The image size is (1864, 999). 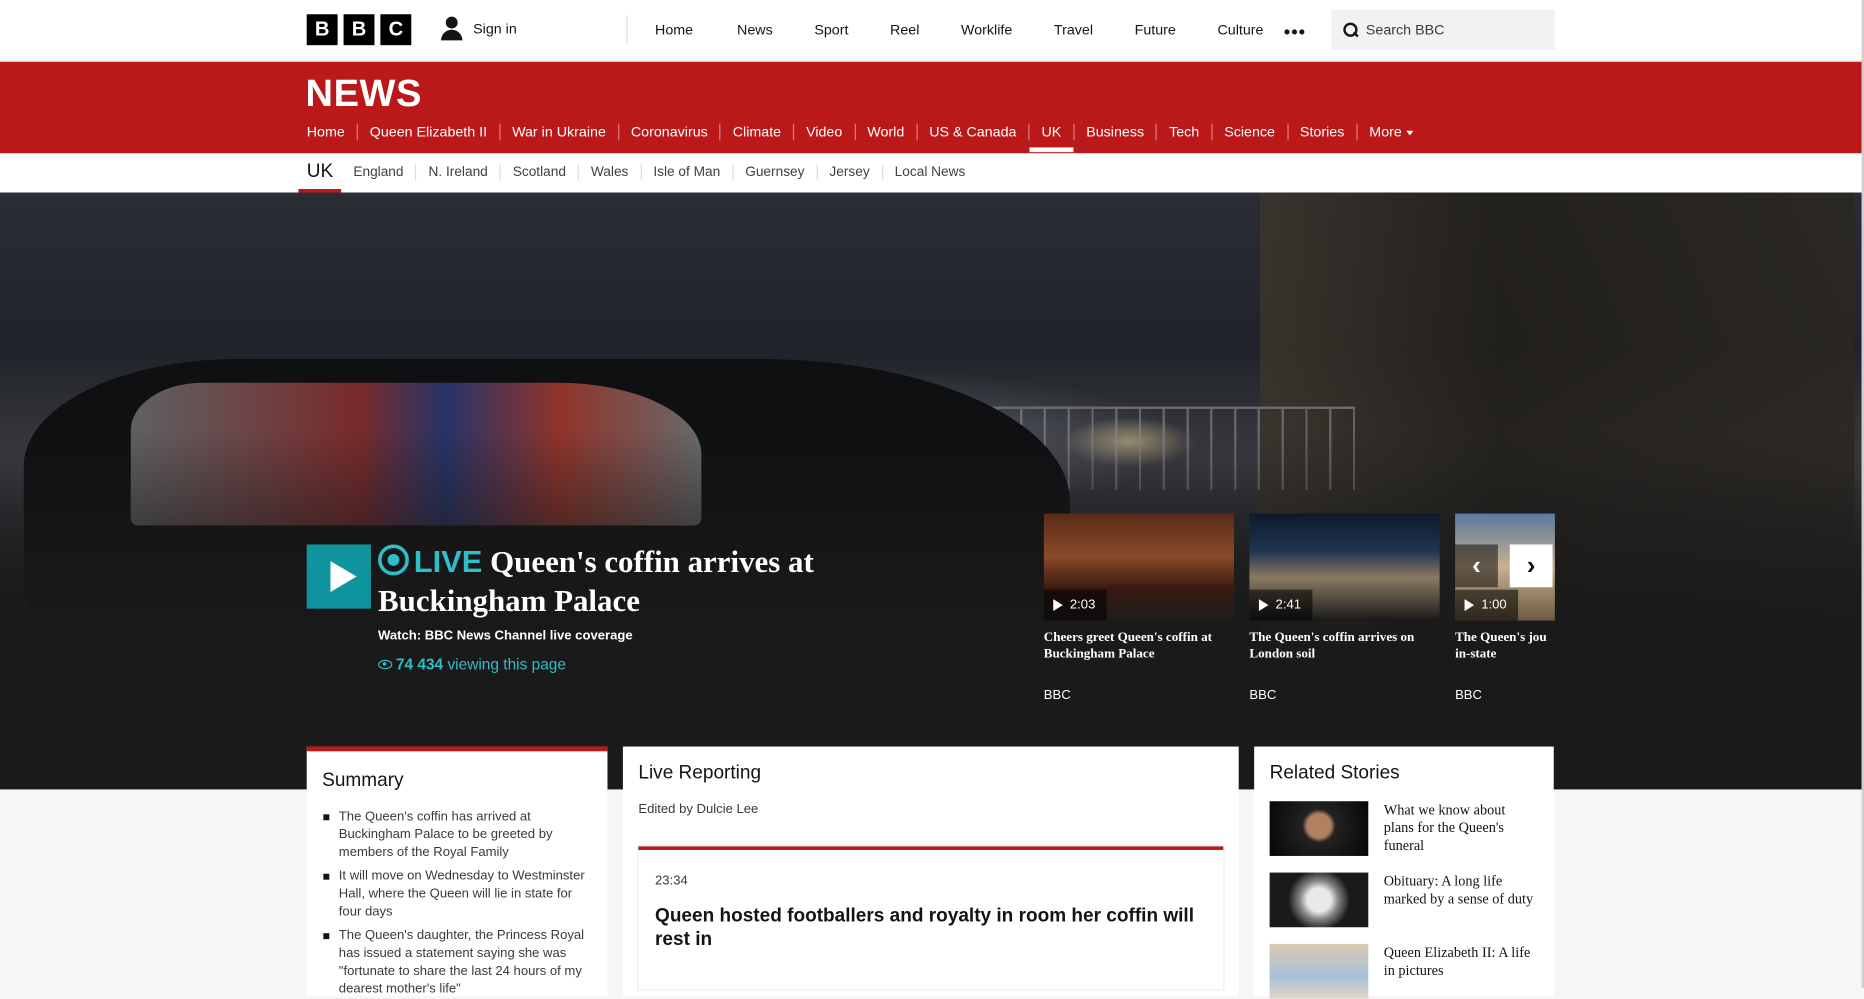 I want to click on video-card: 1:00 The Queen's jou in-state BBC, so click(x=1505, y=608).